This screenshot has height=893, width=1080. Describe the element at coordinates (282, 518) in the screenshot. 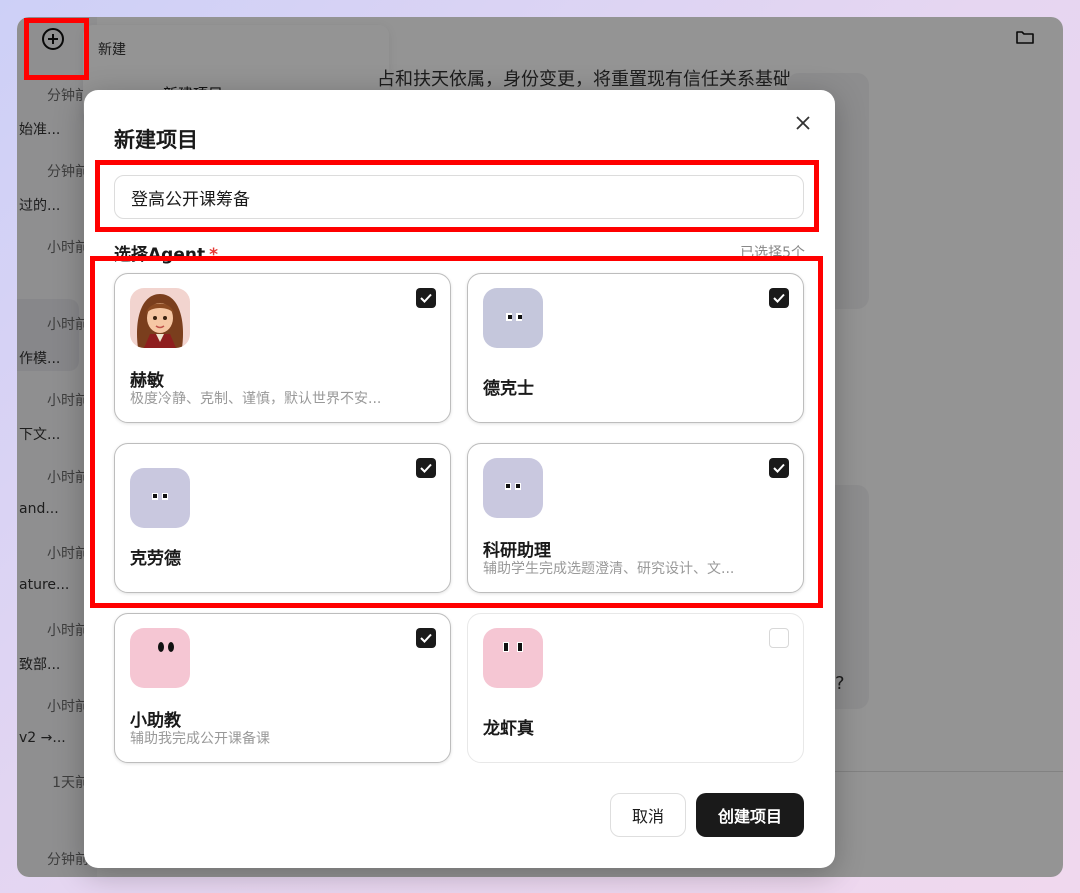

I see `agent-card-claude: 克劳德` at that location.